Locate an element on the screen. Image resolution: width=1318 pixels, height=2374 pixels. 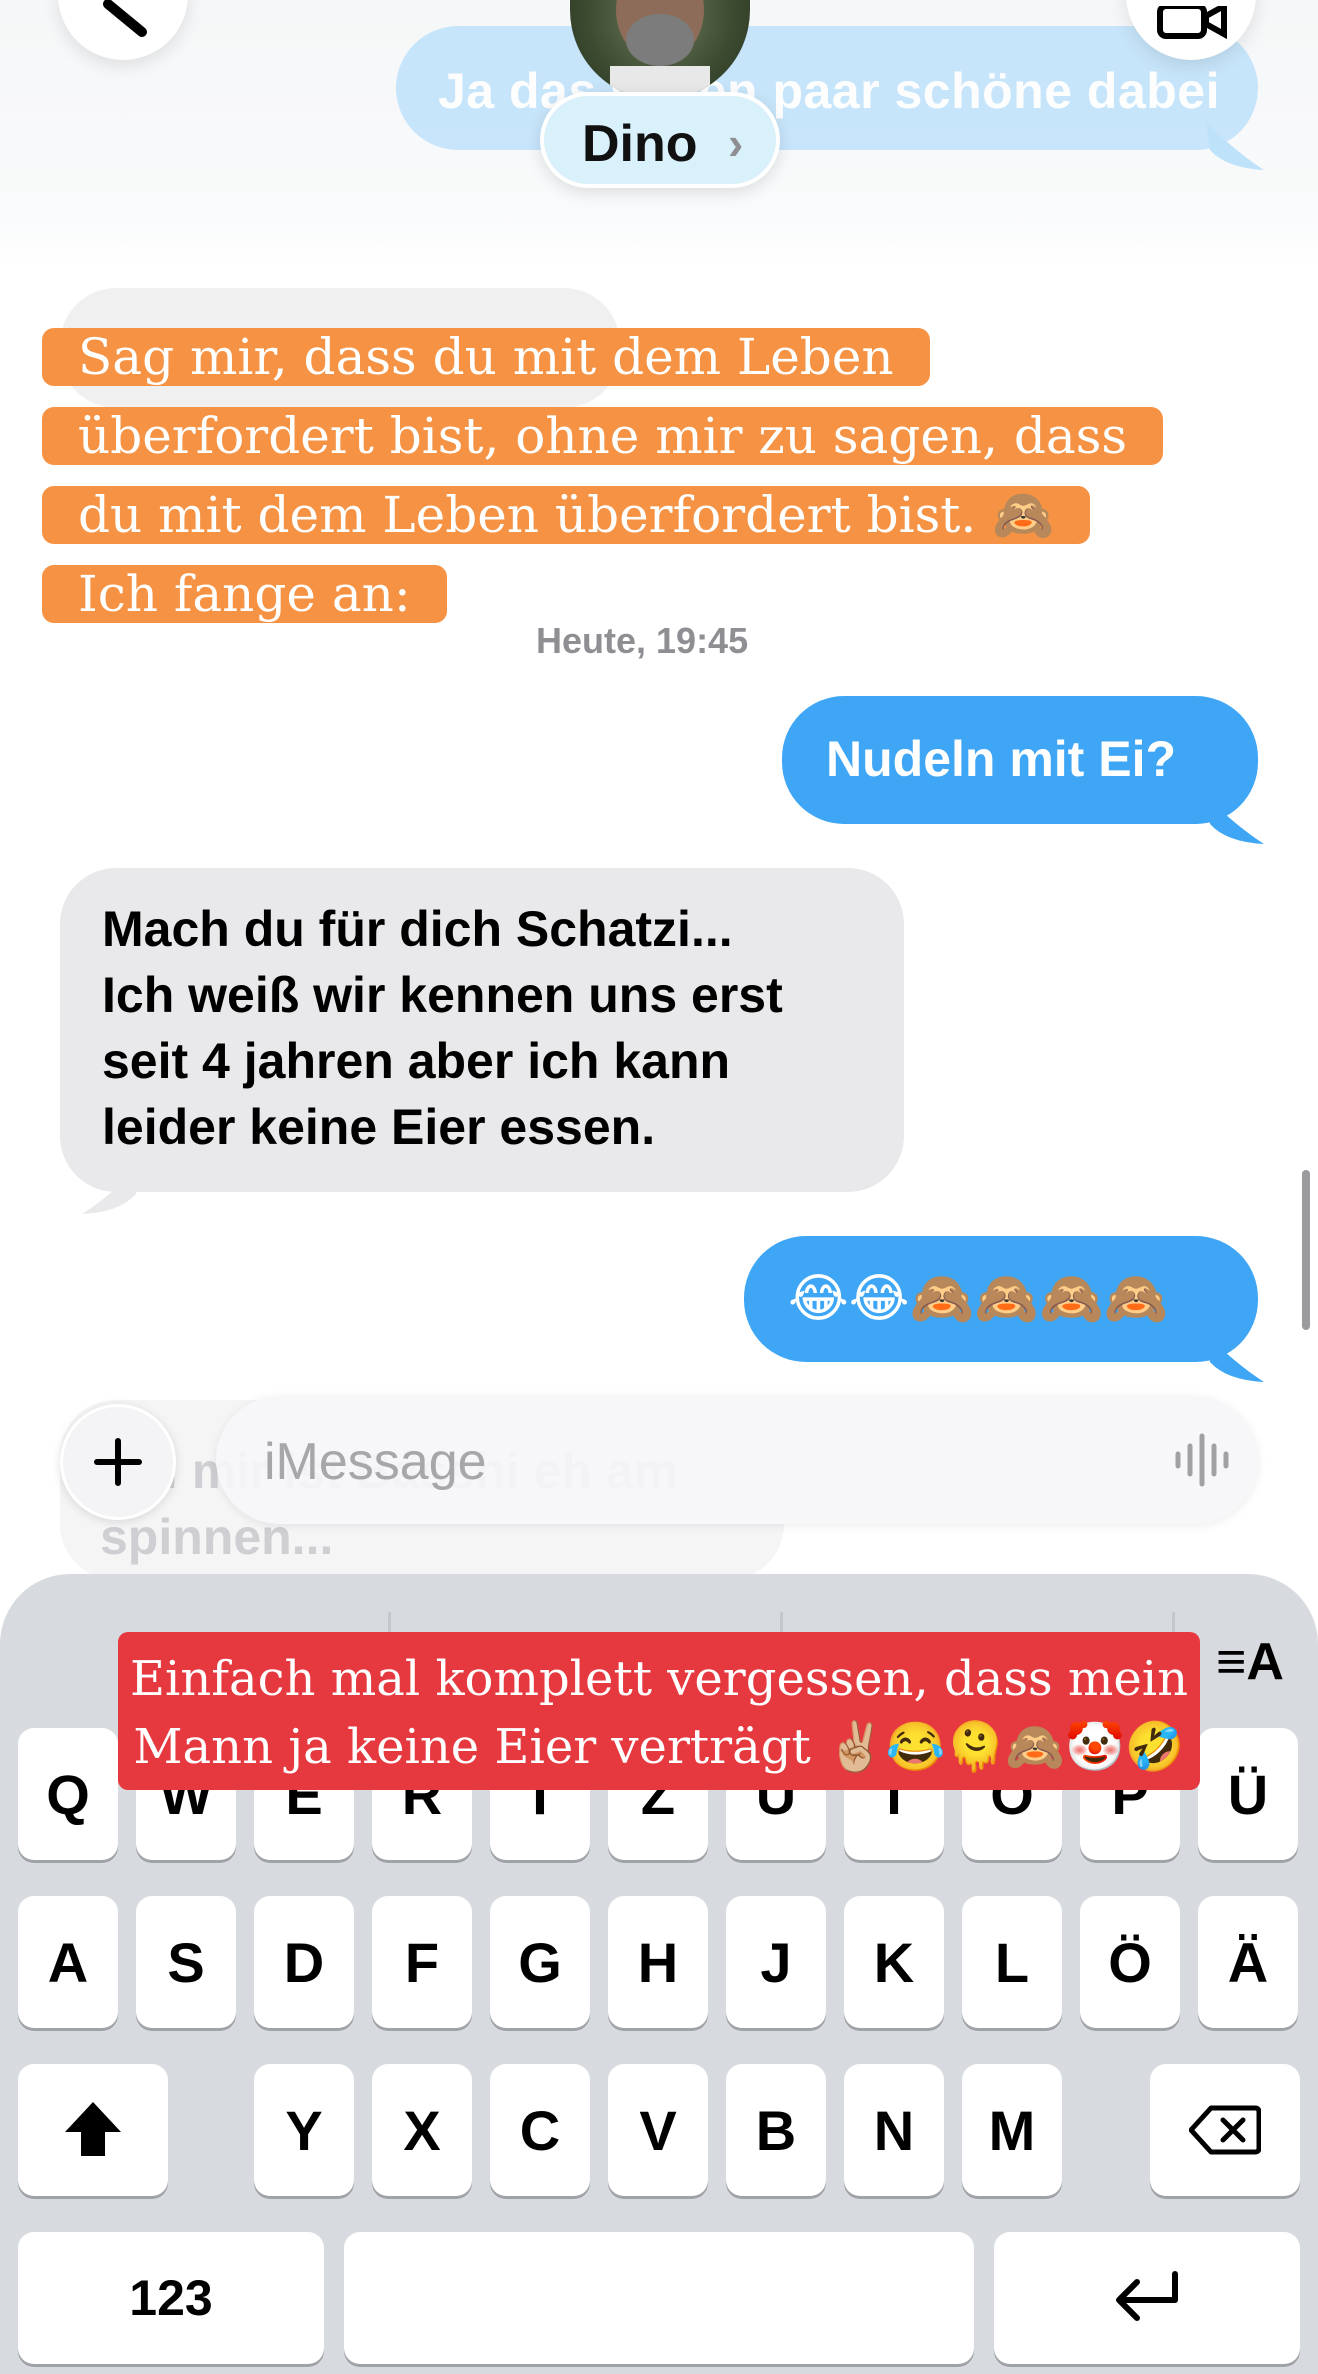
message-text: 😂😂🙈🙈🙈🙈 is located at coordinates (978, 1299).